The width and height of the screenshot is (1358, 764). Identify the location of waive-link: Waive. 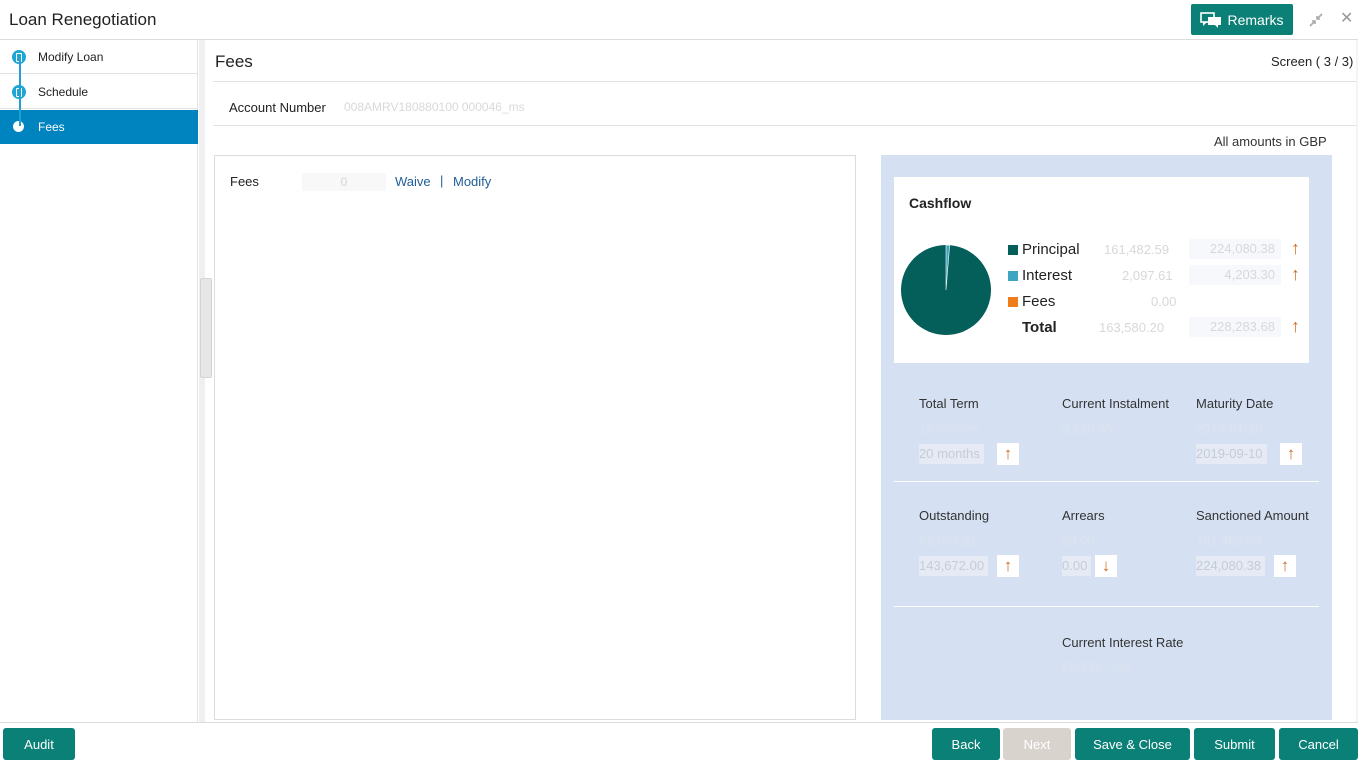
(413, 181).